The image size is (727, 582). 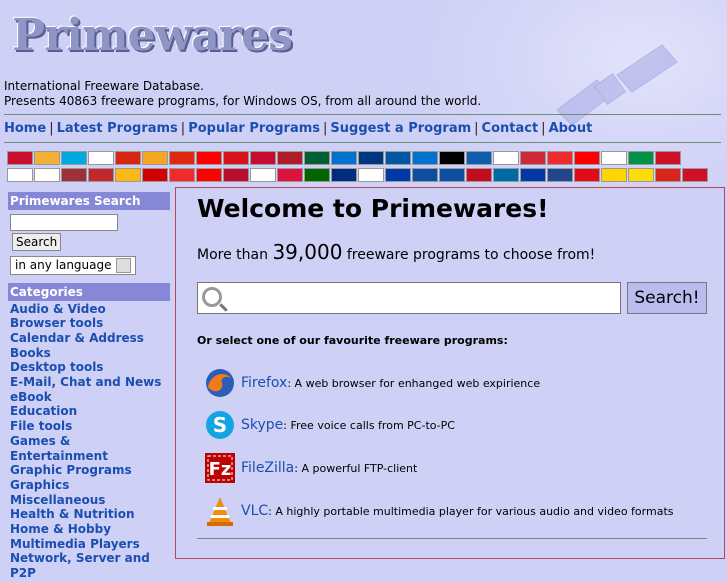 What do you see at coordinates (89, 492) in the screenshot?
I see `category-link: Graphics Miscellaneous` at bounding box center [89, 492].